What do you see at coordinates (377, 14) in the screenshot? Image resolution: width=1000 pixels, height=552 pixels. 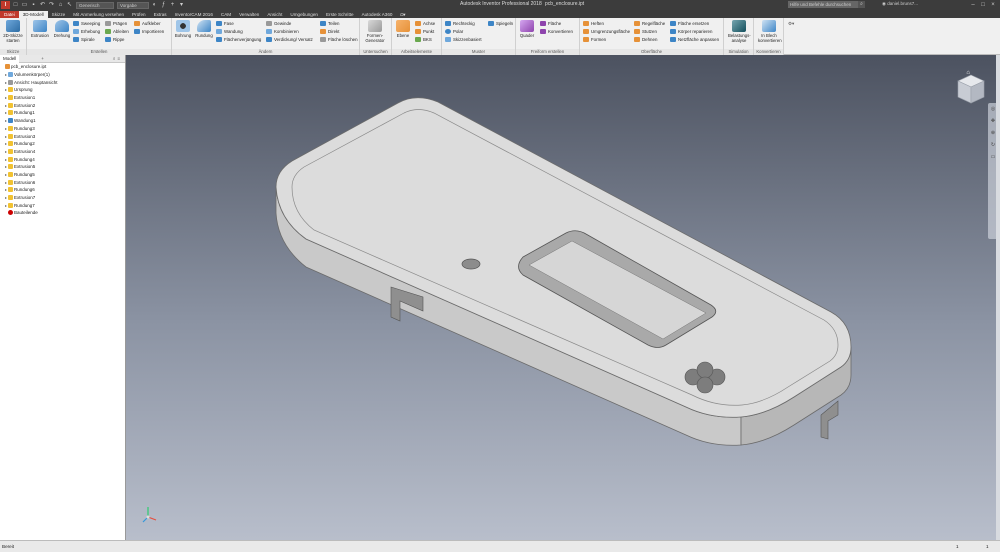 I see `tab-a360: Autodesk A360` at bounding box center [377, 14].